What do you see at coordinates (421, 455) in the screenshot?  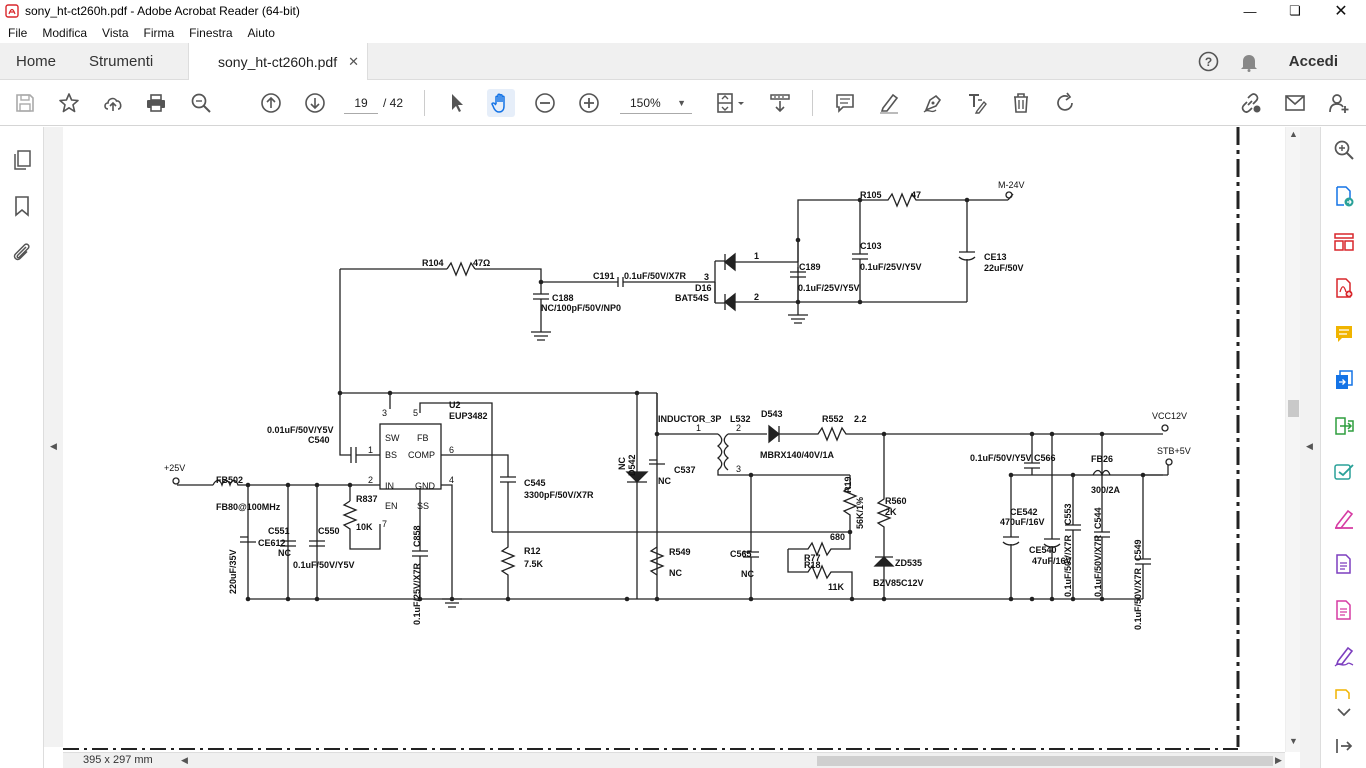 I see `label-pin-comp: COMP` at bounding box center [421, 455].